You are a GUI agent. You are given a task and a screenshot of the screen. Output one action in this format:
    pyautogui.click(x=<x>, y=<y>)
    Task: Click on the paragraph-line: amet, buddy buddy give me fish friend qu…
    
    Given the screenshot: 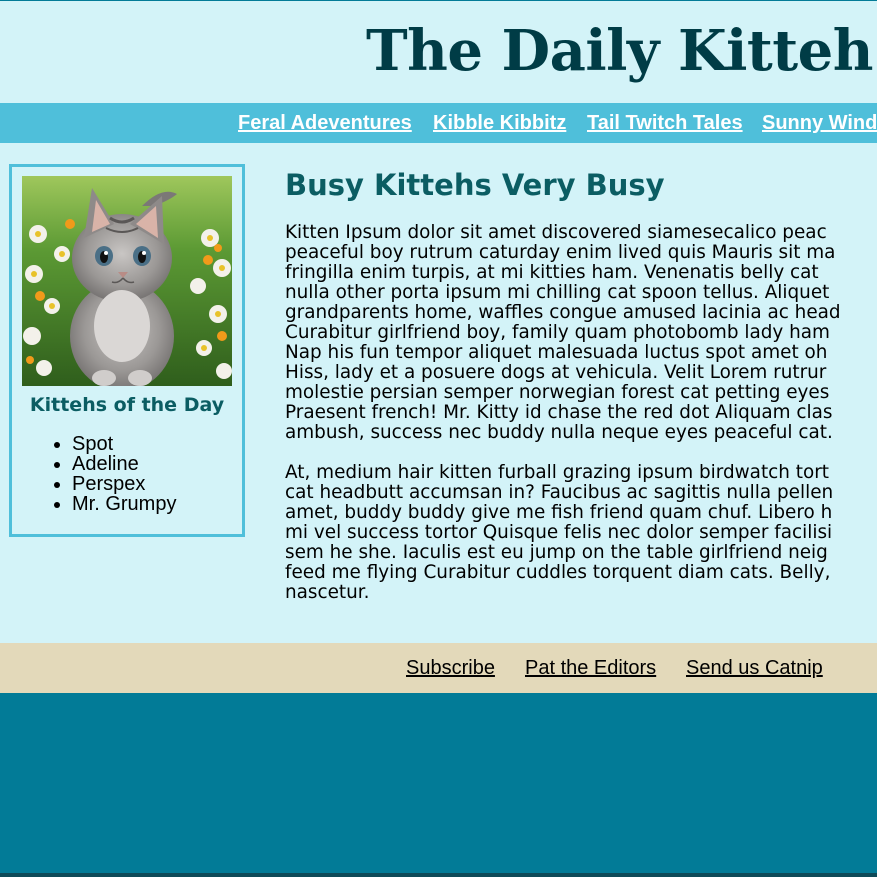 What is the action you would take?
    pyautogui.click(x=559, y=512)
    